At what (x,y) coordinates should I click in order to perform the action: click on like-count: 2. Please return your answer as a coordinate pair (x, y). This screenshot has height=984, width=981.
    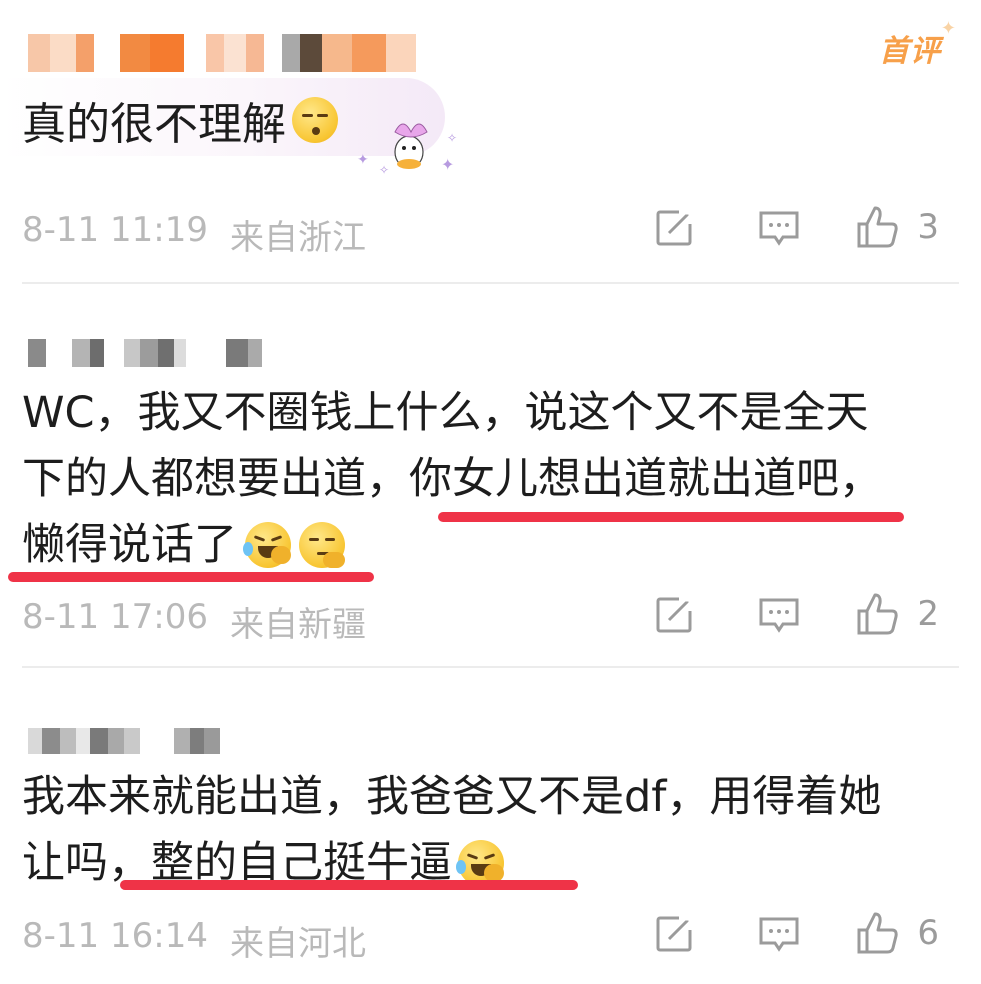
    Looking at the image, I should click on (928, 614).